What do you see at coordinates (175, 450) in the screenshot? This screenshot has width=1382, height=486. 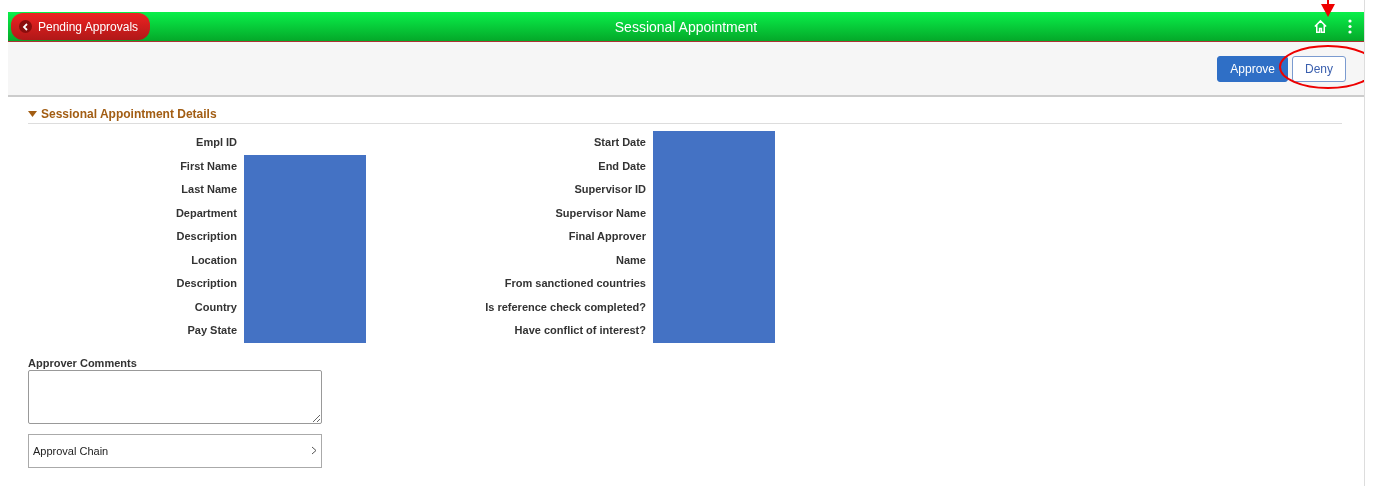 I see `approval-chain-button: Approval Chain` at bounding box center [175, 450].